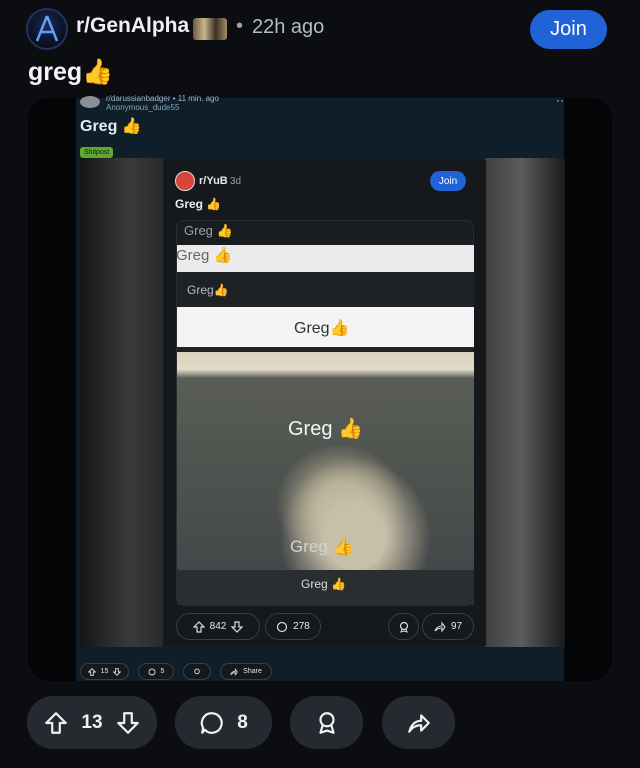  I want to click on comment-count: 8, so click(242, 722).